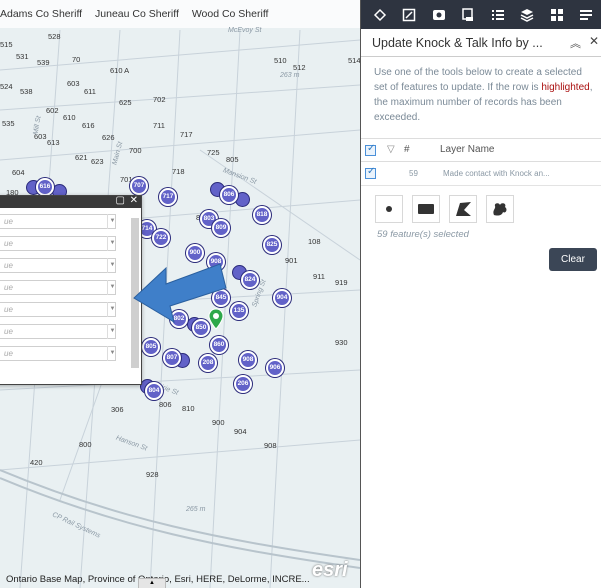 Image resolution: width=601 pixels, height=588 pixels. I want to click on popup-titlebar: ▢ ✕, so click(70, 201).